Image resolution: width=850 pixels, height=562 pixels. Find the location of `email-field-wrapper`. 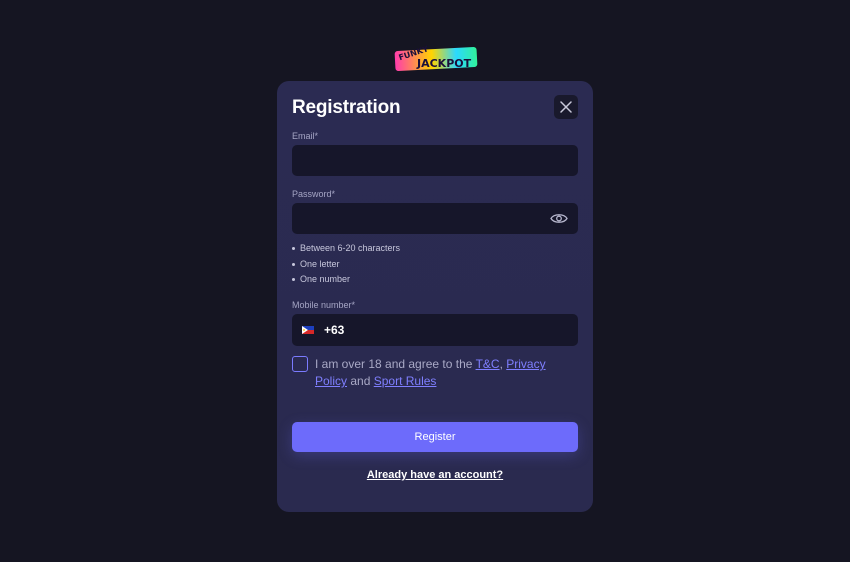

email-field-wrapper is located at coordinates (435, 160).